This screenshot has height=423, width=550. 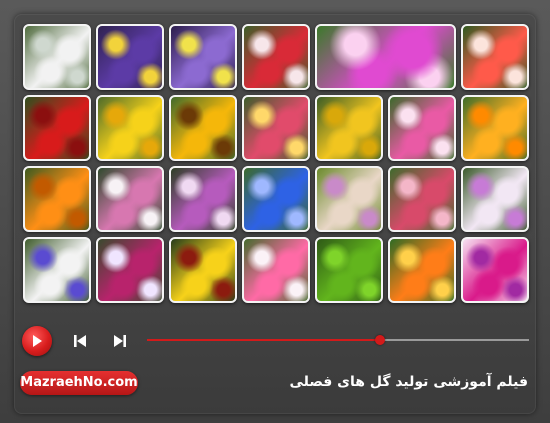 I want to click on player-controls, so click(x=275, y=341).